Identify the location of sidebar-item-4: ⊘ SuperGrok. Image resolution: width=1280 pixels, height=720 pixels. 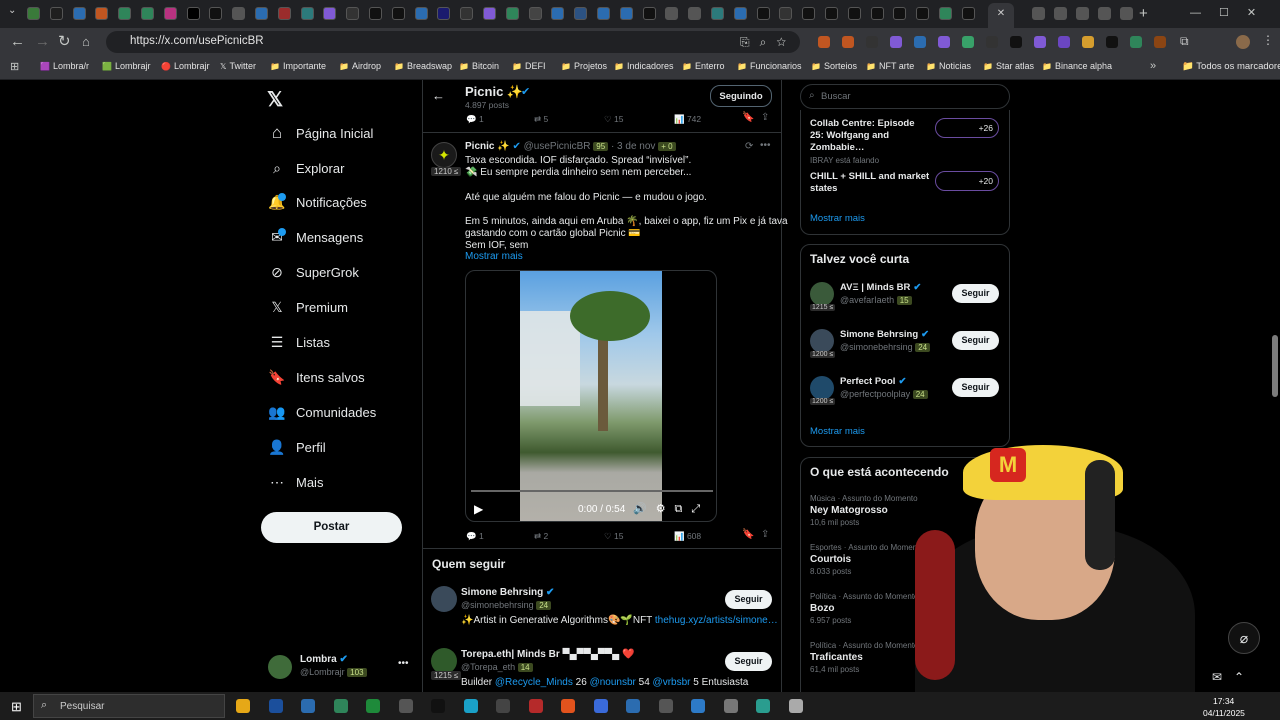
(313, 272).